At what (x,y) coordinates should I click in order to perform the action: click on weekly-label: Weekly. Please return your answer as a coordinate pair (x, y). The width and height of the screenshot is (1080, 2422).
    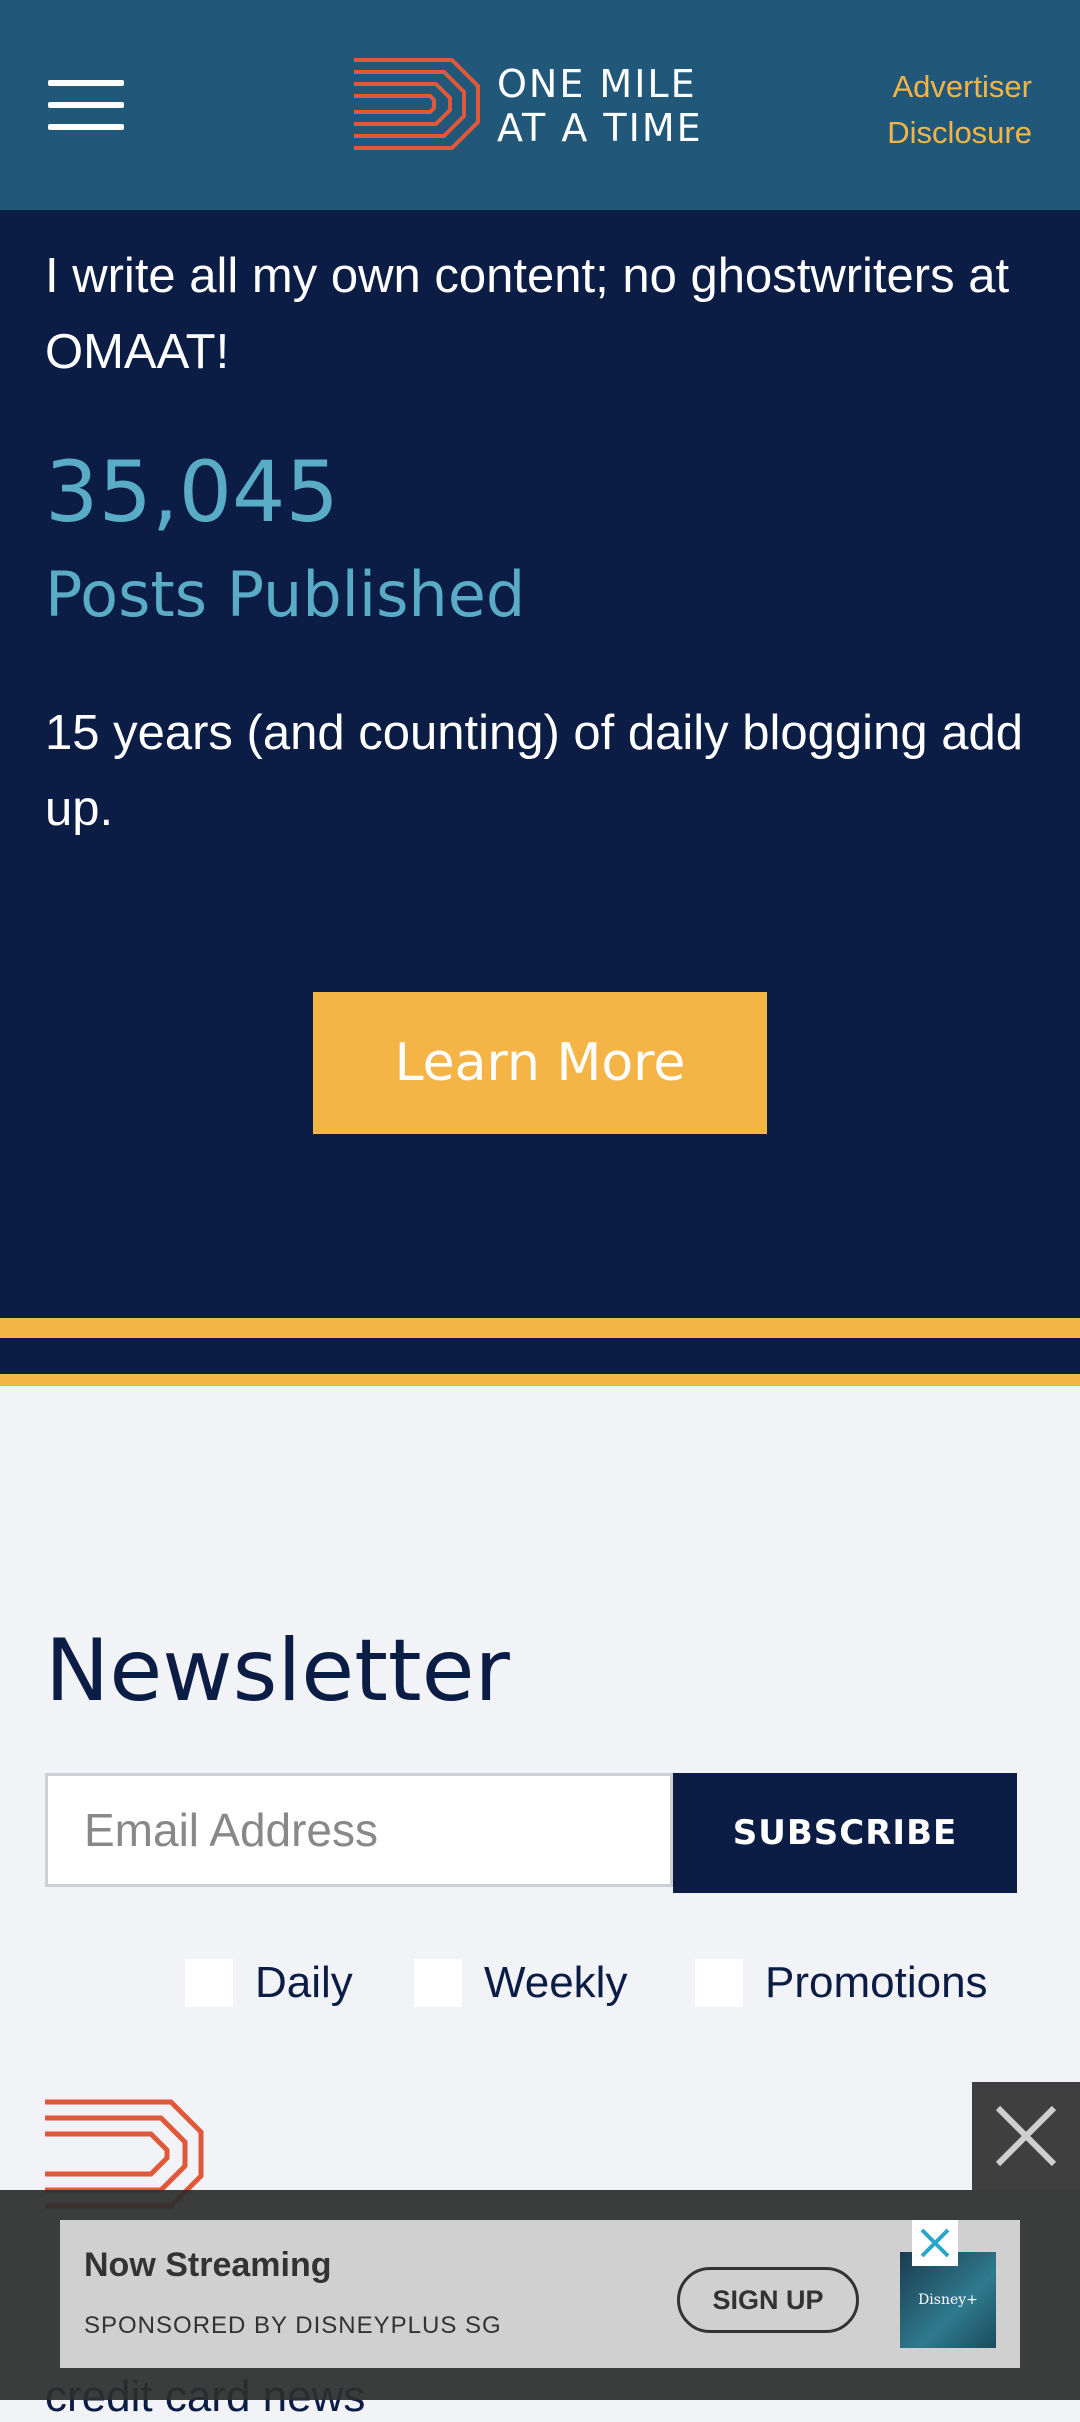
    Looking at the image, I should click on (556, 1982).